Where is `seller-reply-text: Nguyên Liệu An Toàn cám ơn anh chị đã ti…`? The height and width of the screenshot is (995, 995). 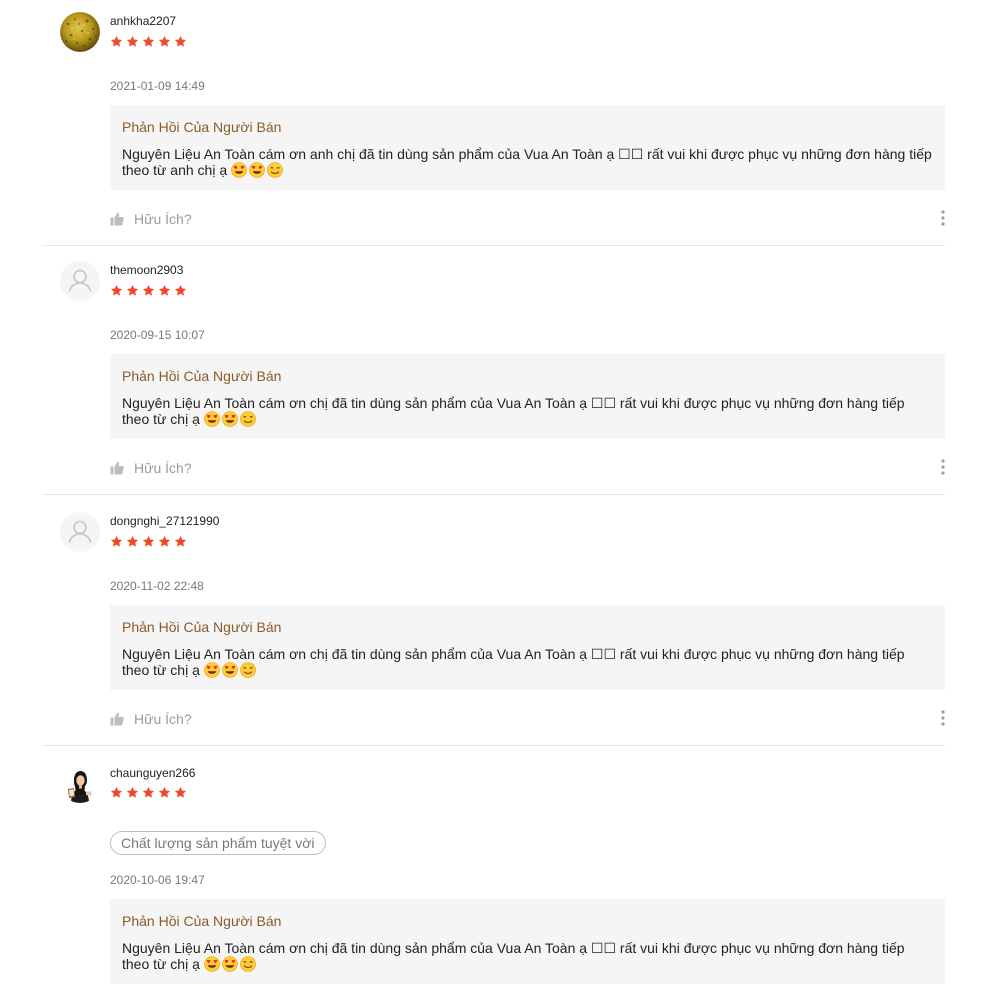
seller-reply-text: Nguyên Liệu An Toàn cám ơn anh chị đã ti… is located at coordinates (527, 162).